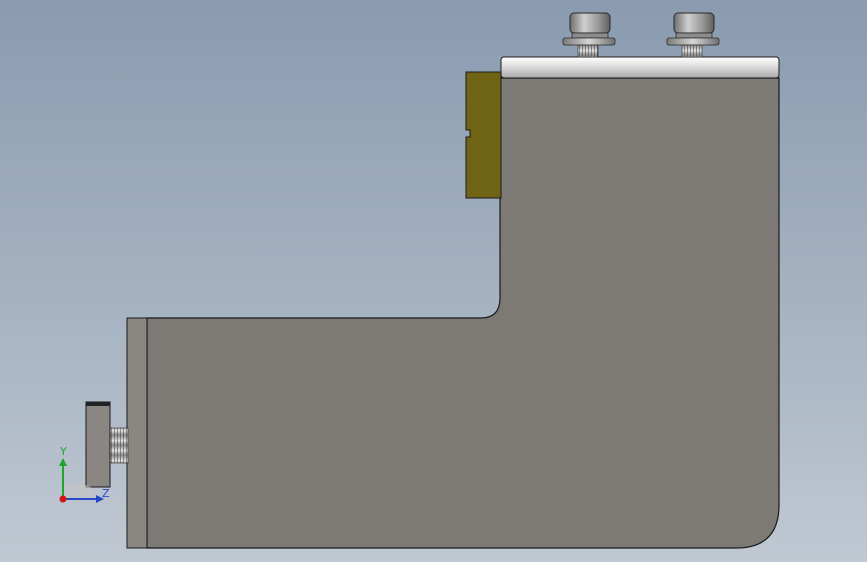 This screenshot has width=867, height=562. I want to click on triad-y-label: Y, so click(63, 451).